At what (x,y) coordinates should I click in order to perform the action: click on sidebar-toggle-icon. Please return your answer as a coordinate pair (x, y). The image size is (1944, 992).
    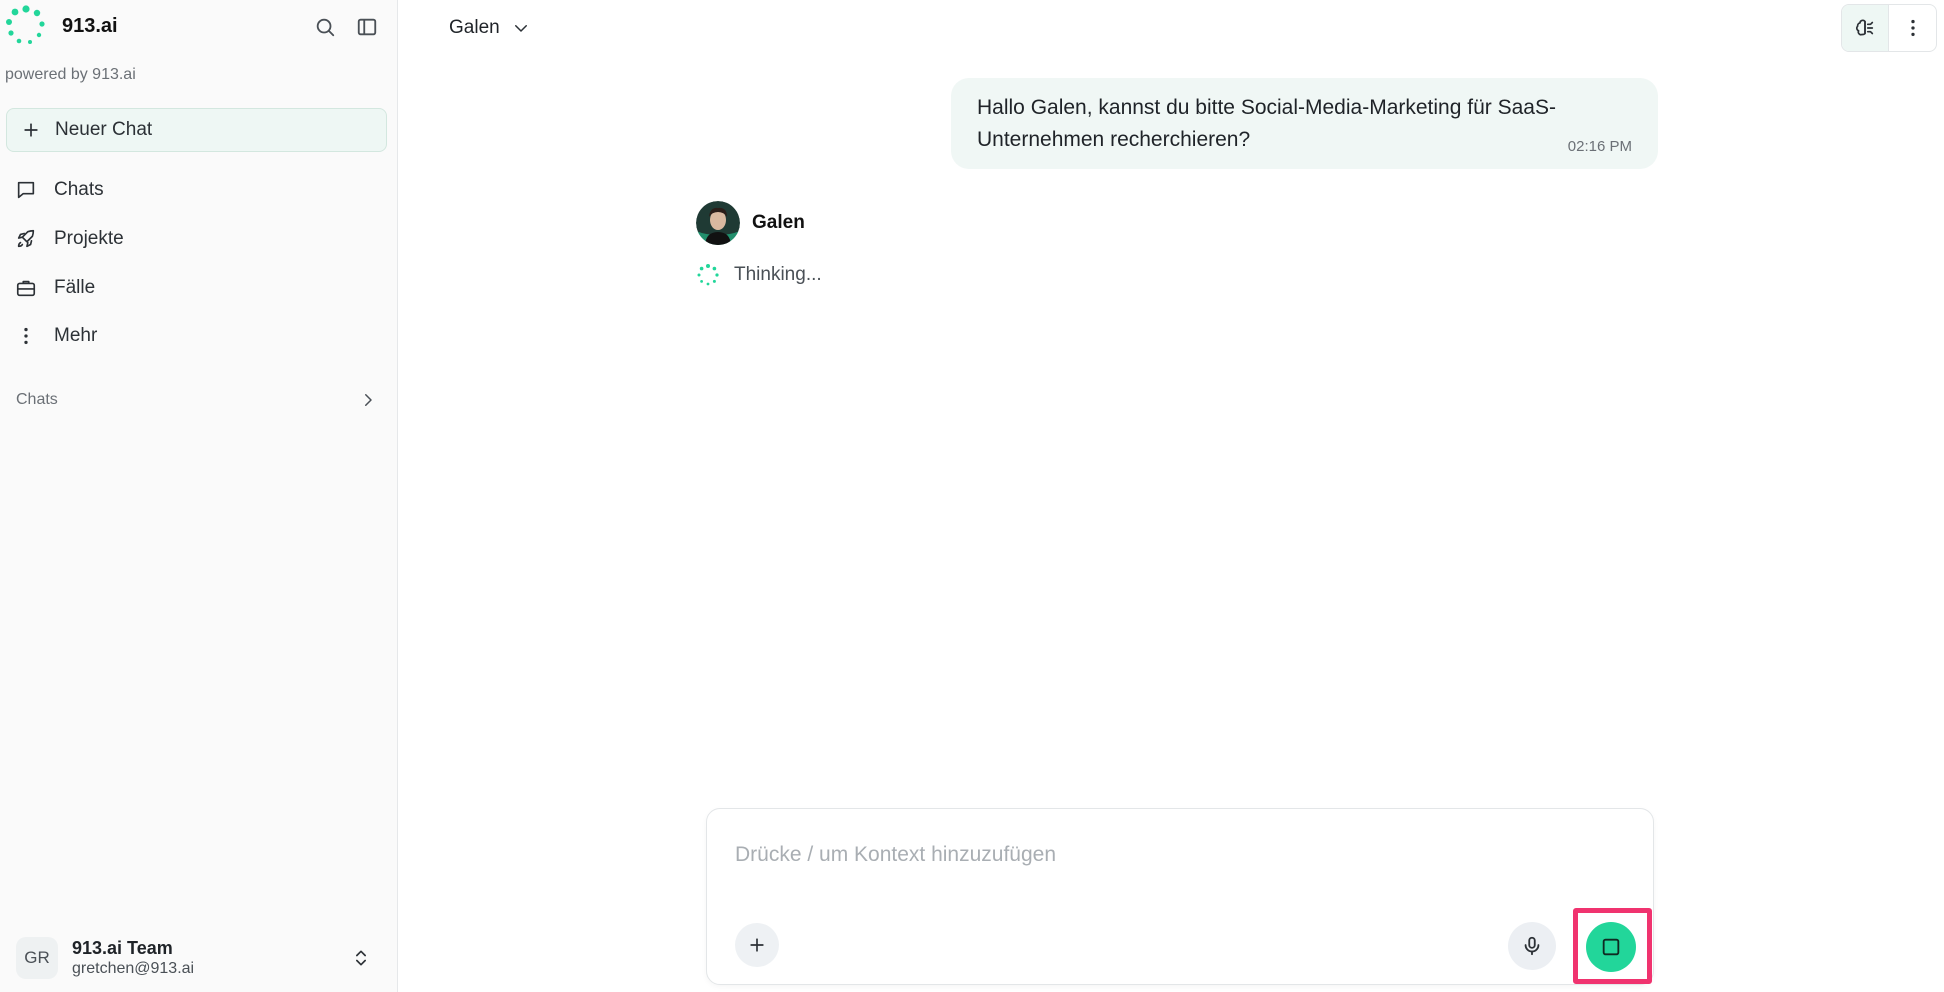
    Looking at the image, I should click on (367, 27).